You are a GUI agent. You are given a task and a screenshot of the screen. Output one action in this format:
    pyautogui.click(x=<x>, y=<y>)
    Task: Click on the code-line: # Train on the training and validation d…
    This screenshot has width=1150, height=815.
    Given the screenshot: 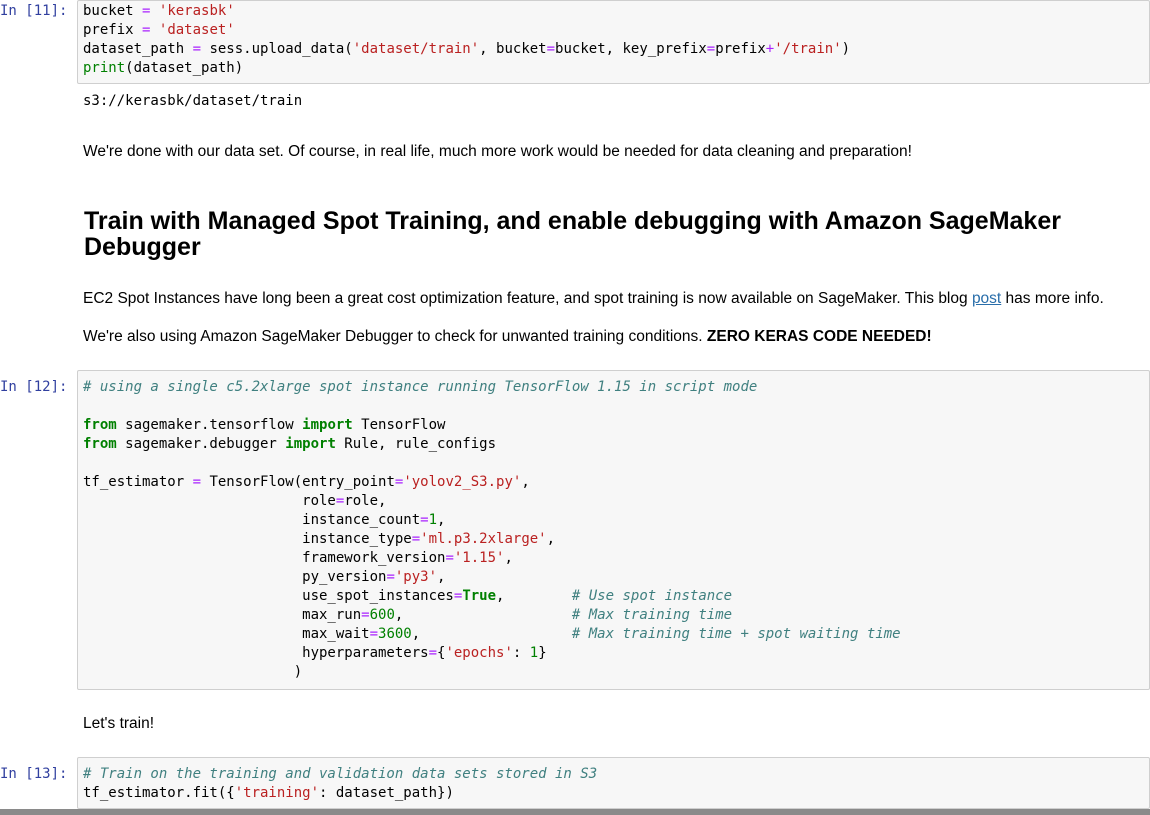 What is the action you would take?
    pyautogui.click(x=340, y=774)
    